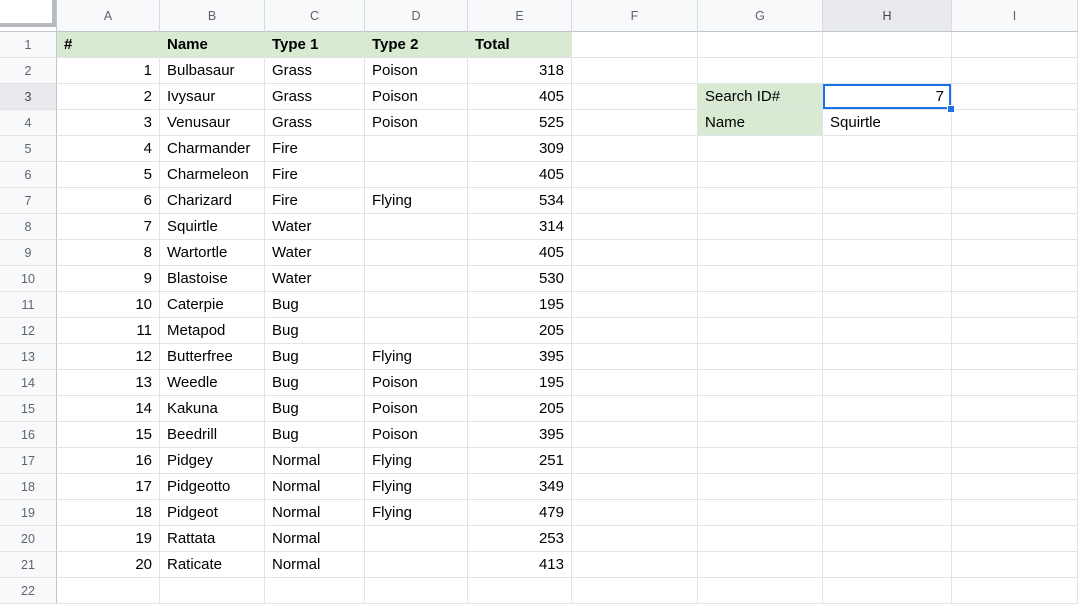 The width and height of the screenshot is (1078, 605). What do you see at coordinates (760, 409) in the screenshot?
I see `cell-G15` at bounding box center [760, 409].